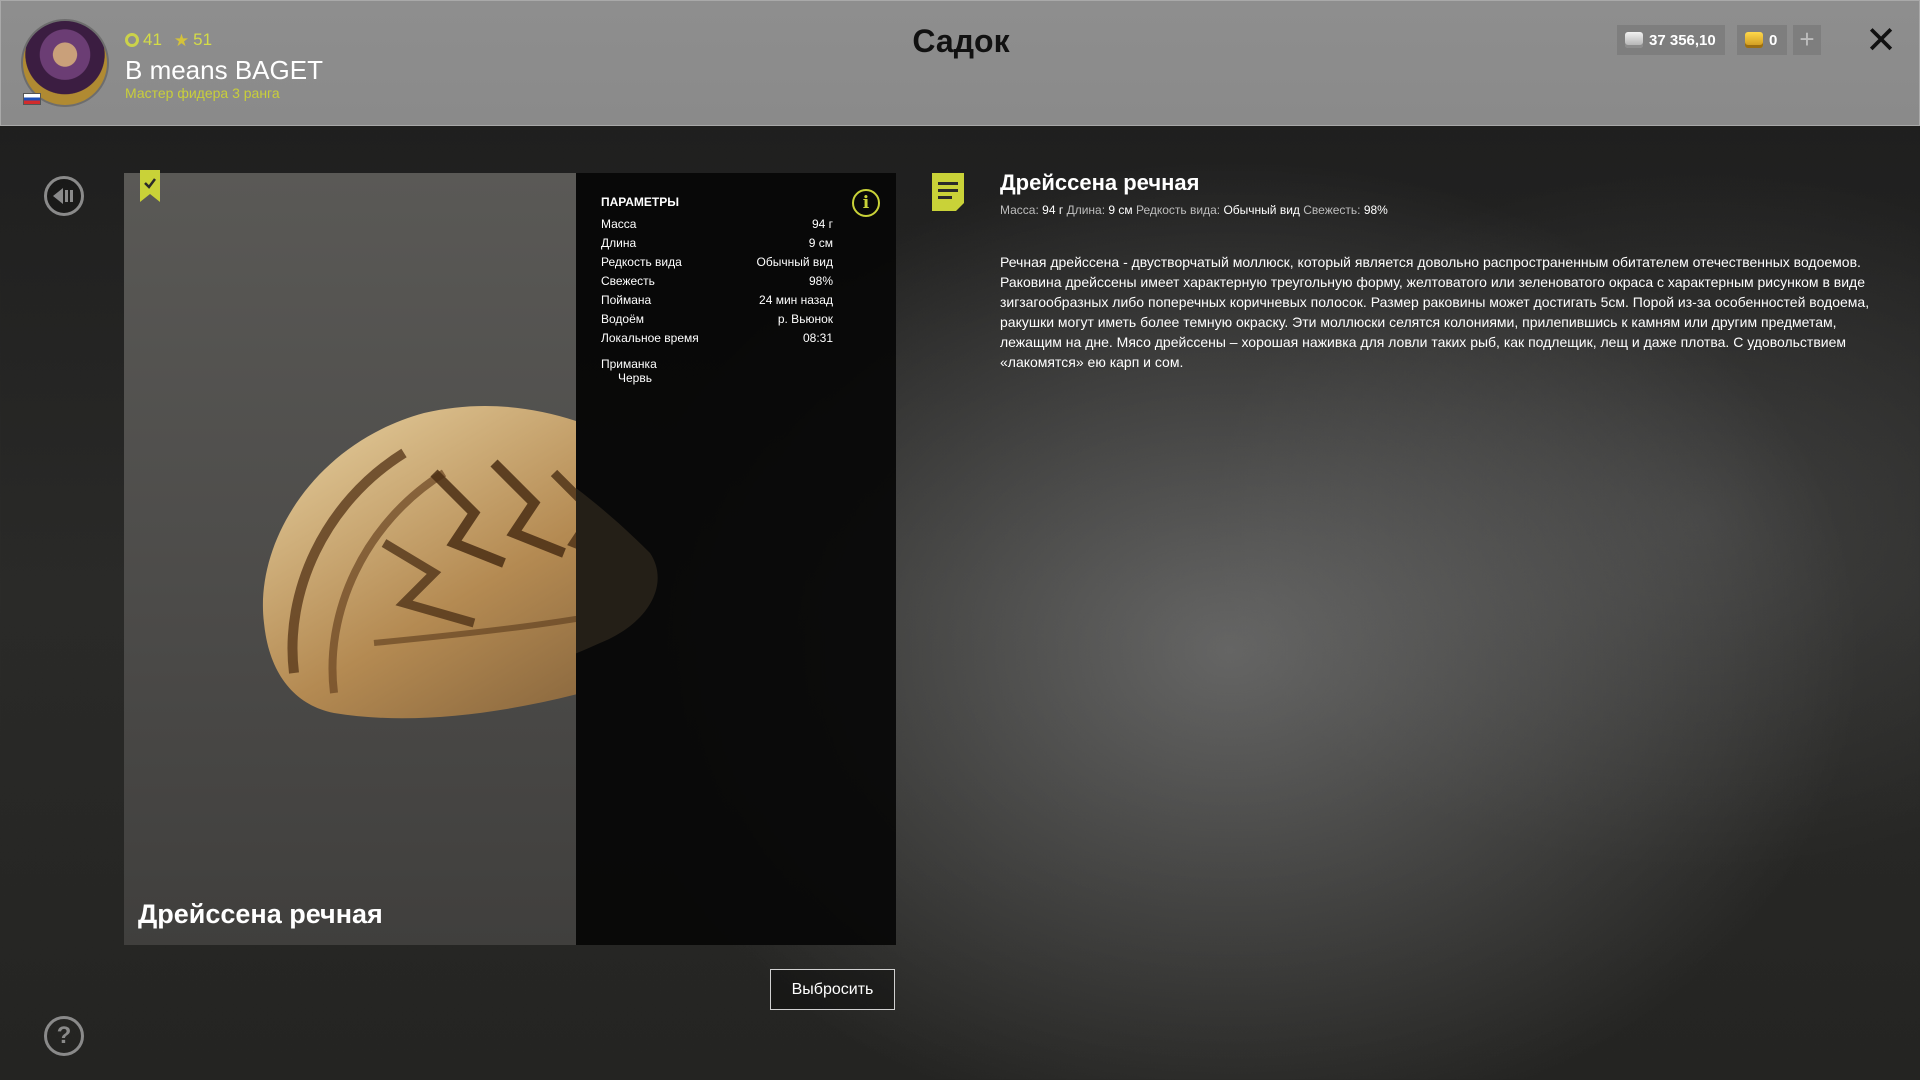  Describe the element at coordinates (1086, 210) in the screenshot. I see `meta-label: Длина:` at that location.